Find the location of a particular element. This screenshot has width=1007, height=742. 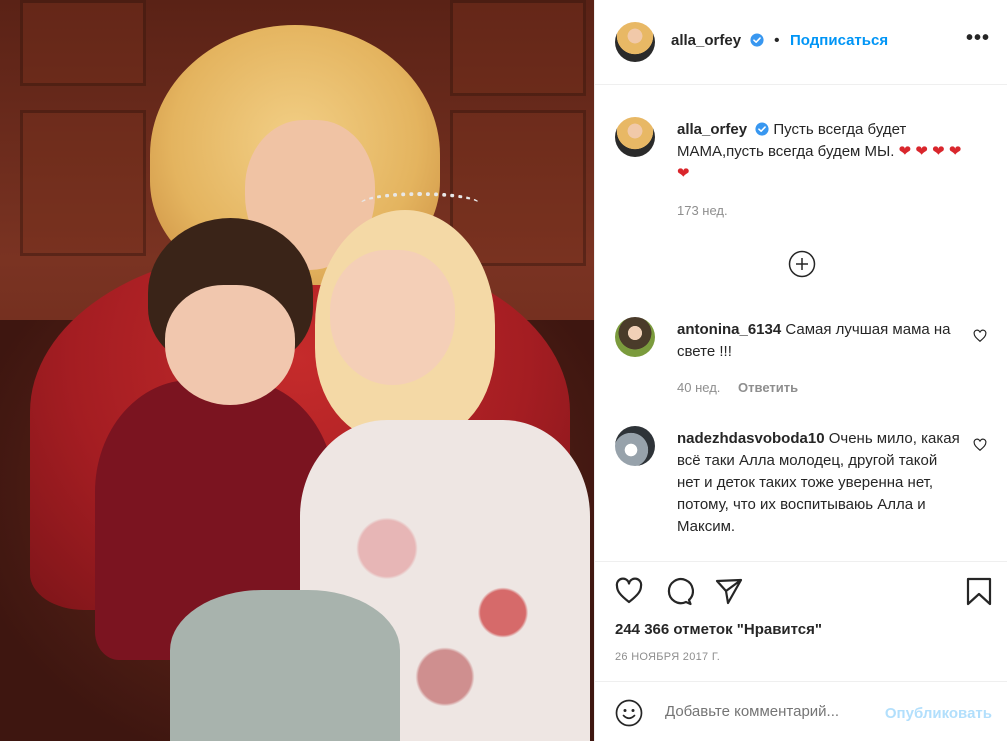

add-comment-bar: Опубликовать is located at coordinates (801, 711).